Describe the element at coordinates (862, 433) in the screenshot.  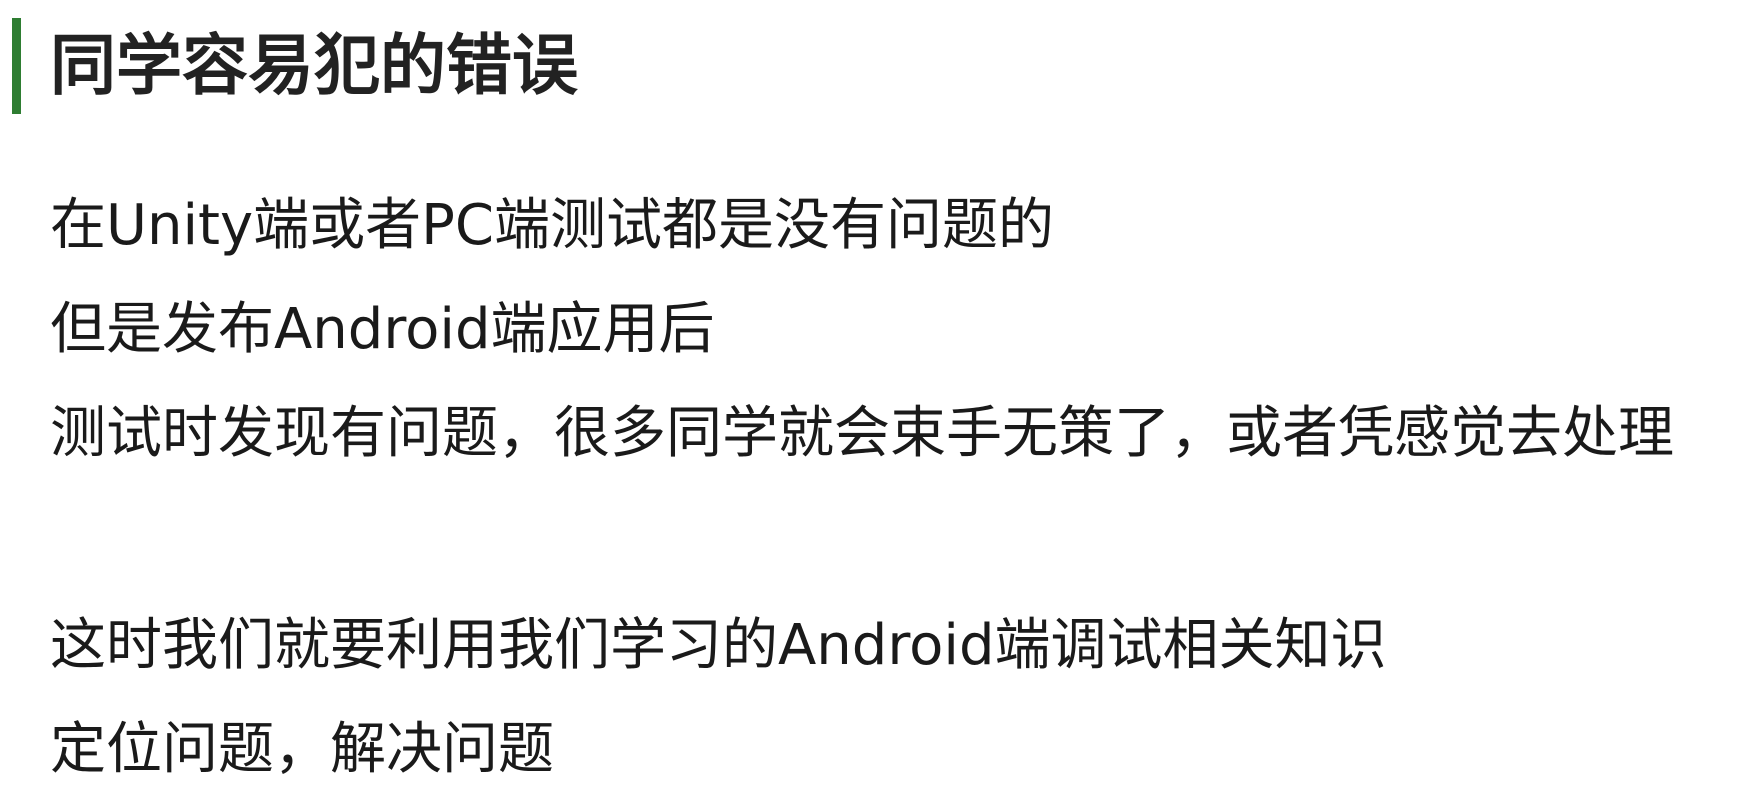
I see `body-line-3: 测试时发现有问题，很多同学就会束手无策了，或者凭感觉去处理` at that location.